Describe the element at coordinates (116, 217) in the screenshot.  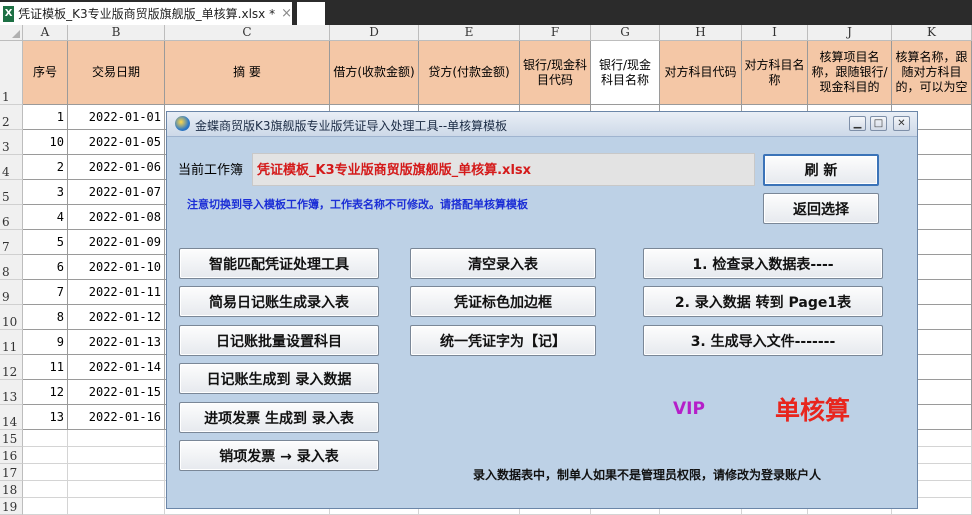
I see `cell-date: 2022-01-08` at that location.